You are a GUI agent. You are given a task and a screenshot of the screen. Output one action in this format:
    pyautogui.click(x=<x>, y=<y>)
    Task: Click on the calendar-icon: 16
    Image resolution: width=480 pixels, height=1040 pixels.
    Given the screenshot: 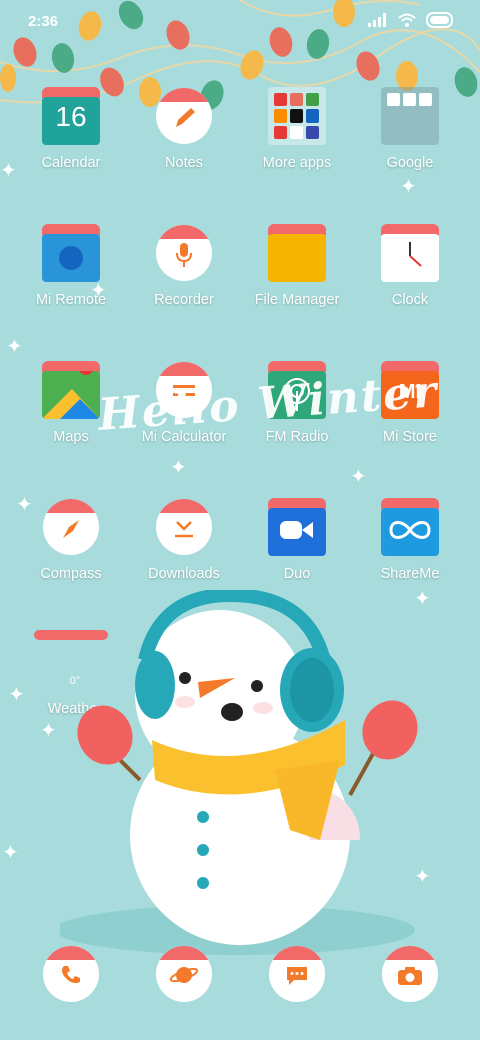 What is the action you would take?
    pyautogui.click(x=71, y=116)
    